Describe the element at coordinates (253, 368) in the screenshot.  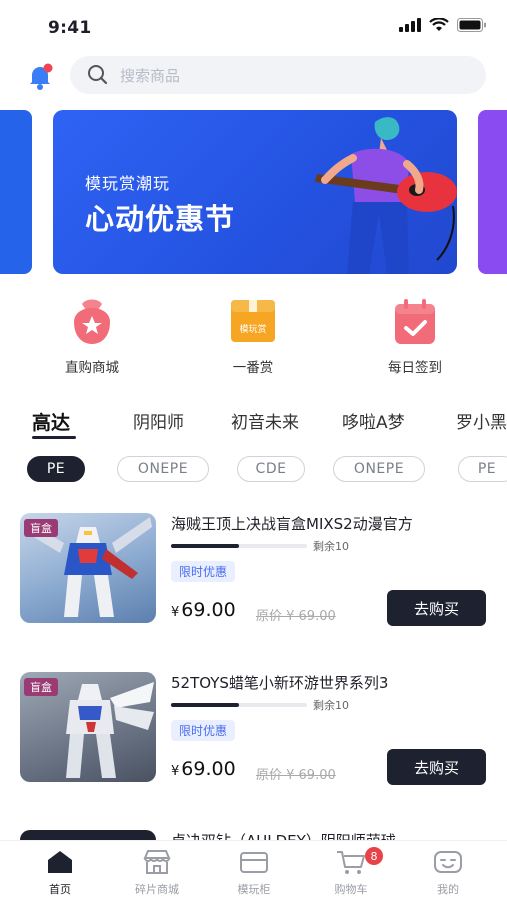
I see `quick-link-label: 一番赏` at that location.